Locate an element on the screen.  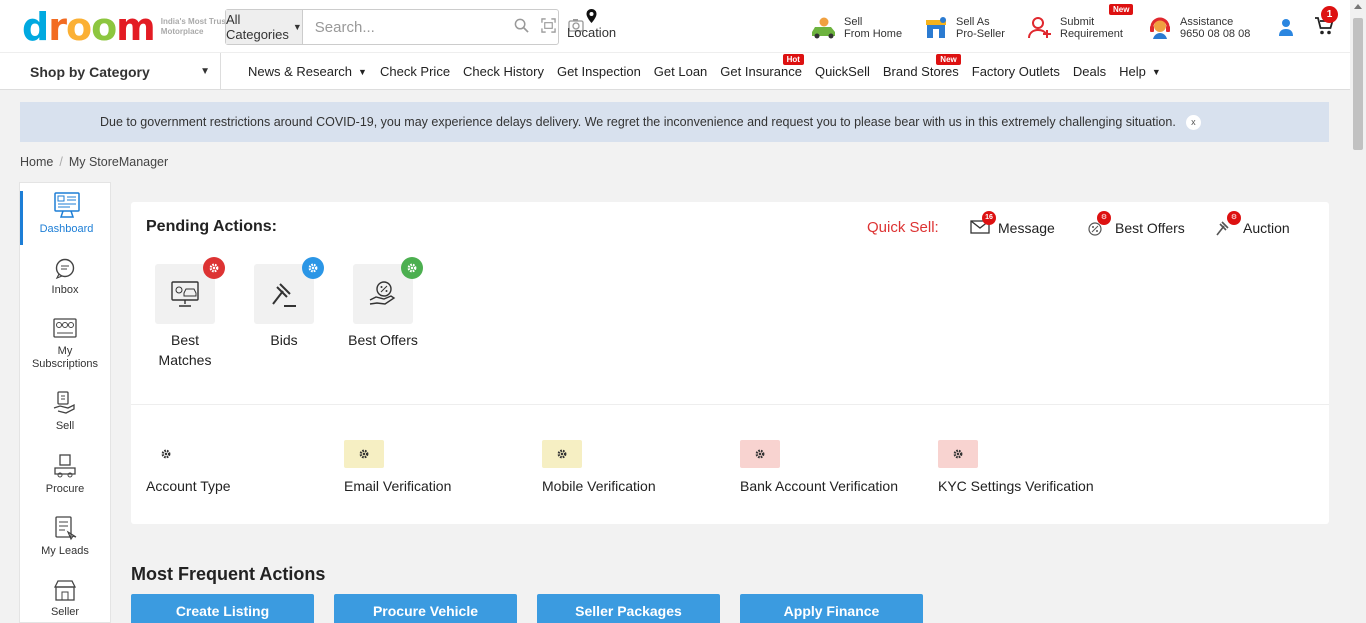
breadcrumb-current: My StoreManager is located at coordinates (118, 162).